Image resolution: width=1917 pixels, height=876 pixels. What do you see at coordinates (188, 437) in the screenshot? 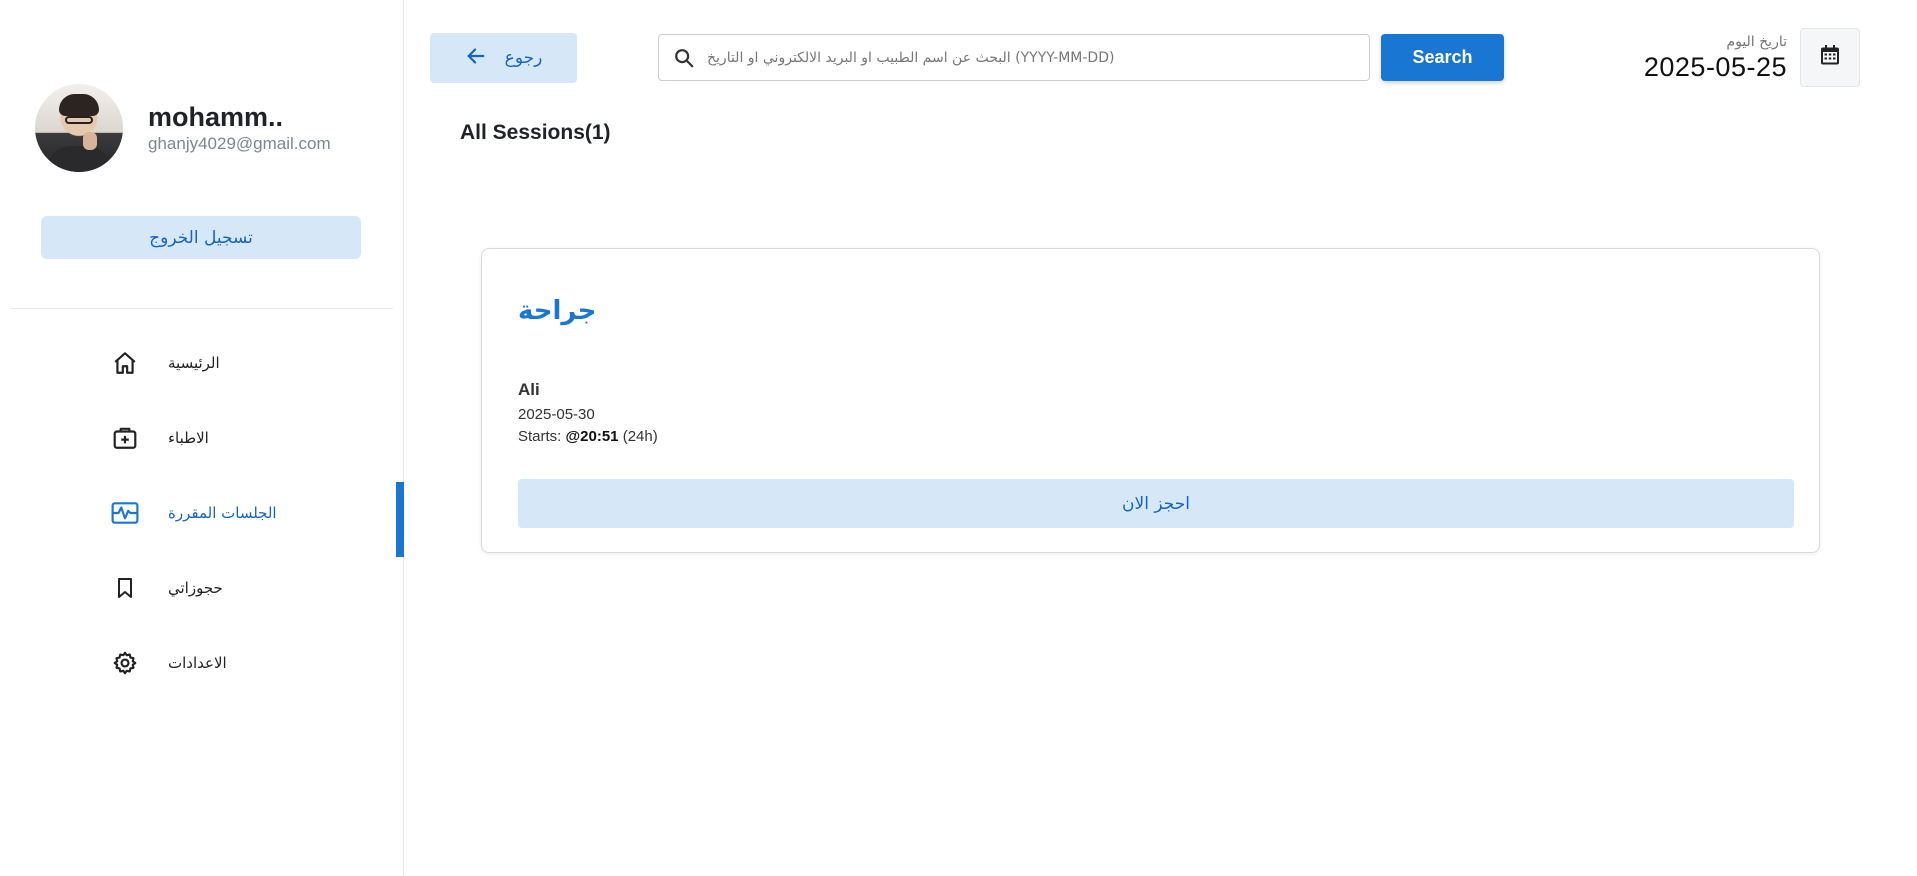
I see `sidebar-item-label: الاطباء` at bounding box center [188, 437].